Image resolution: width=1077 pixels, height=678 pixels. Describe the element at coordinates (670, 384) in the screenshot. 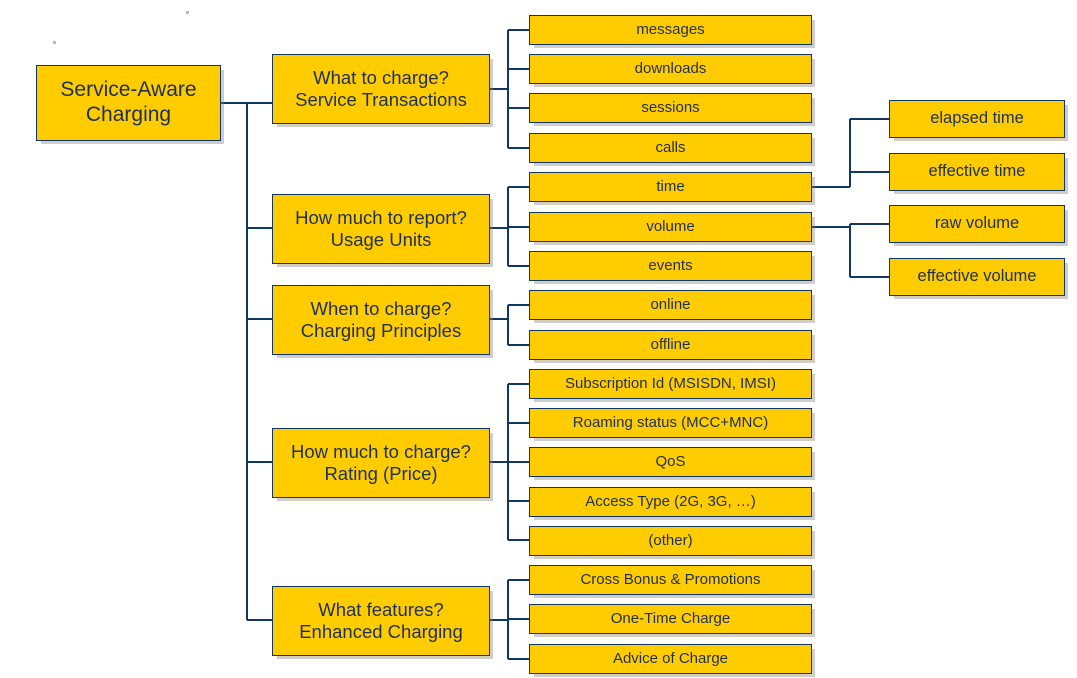

I see `node-leaf-subscription-id: Subscription Id (MSISDN, IMSI)` at that location.